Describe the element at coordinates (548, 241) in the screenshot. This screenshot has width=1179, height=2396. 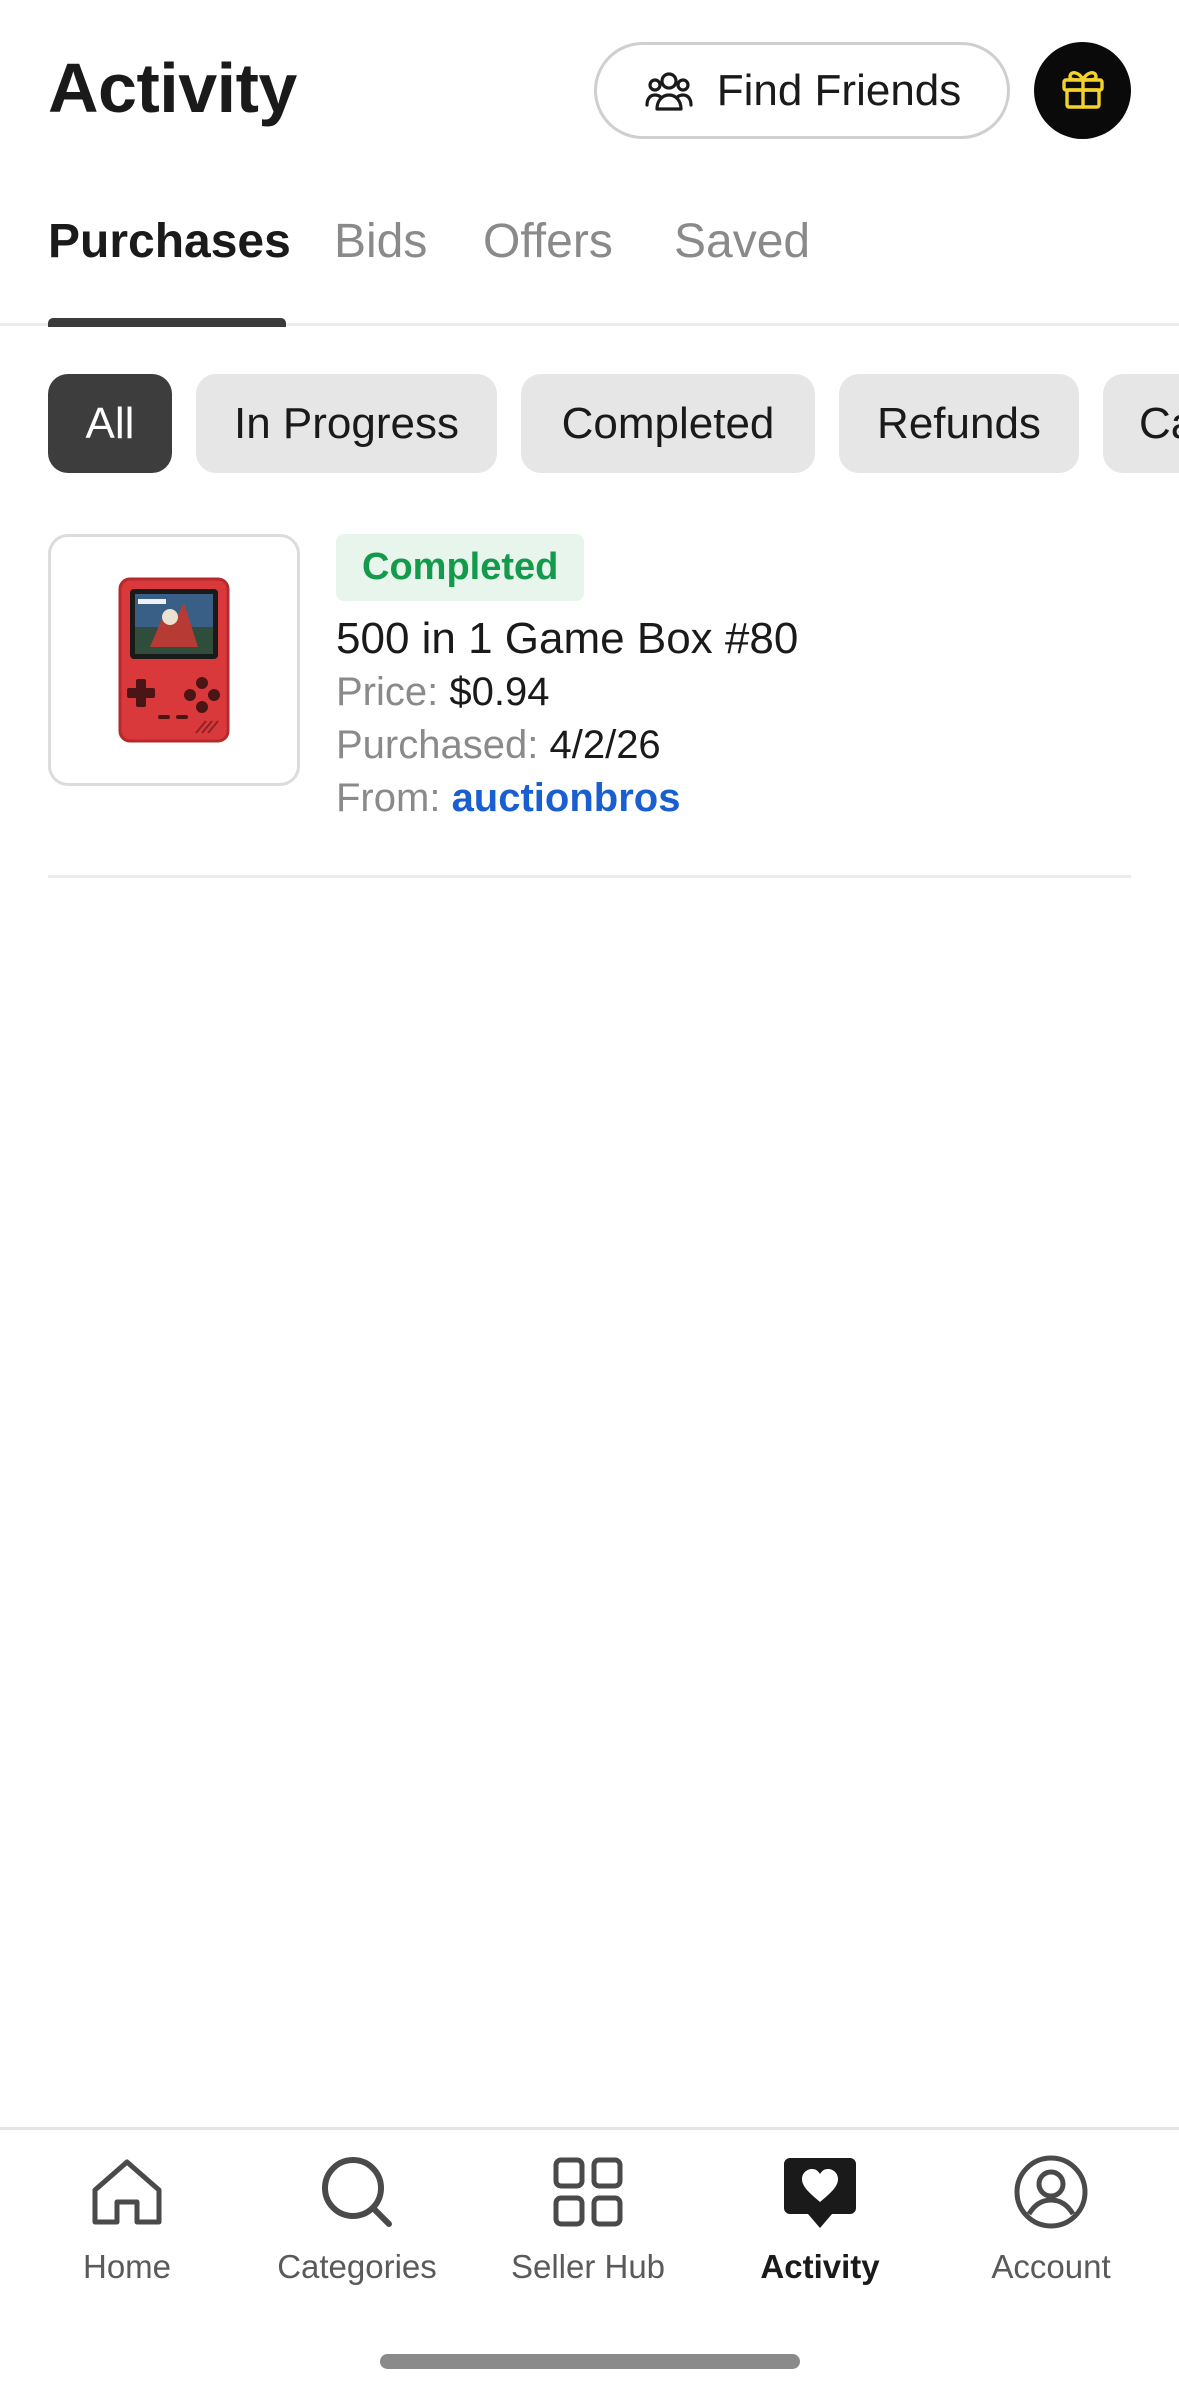
I see `tab-offers: Offers` at that location.